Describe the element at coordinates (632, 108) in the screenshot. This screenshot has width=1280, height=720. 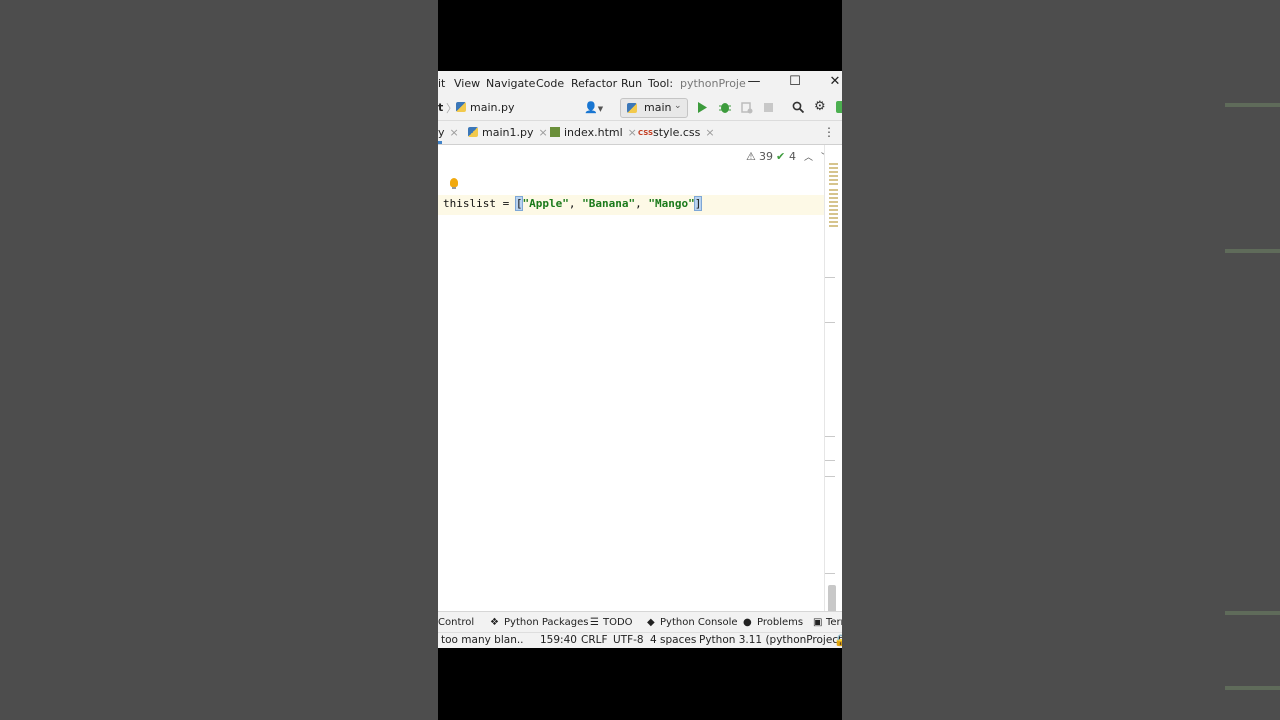
I see `python-icon` at that location.